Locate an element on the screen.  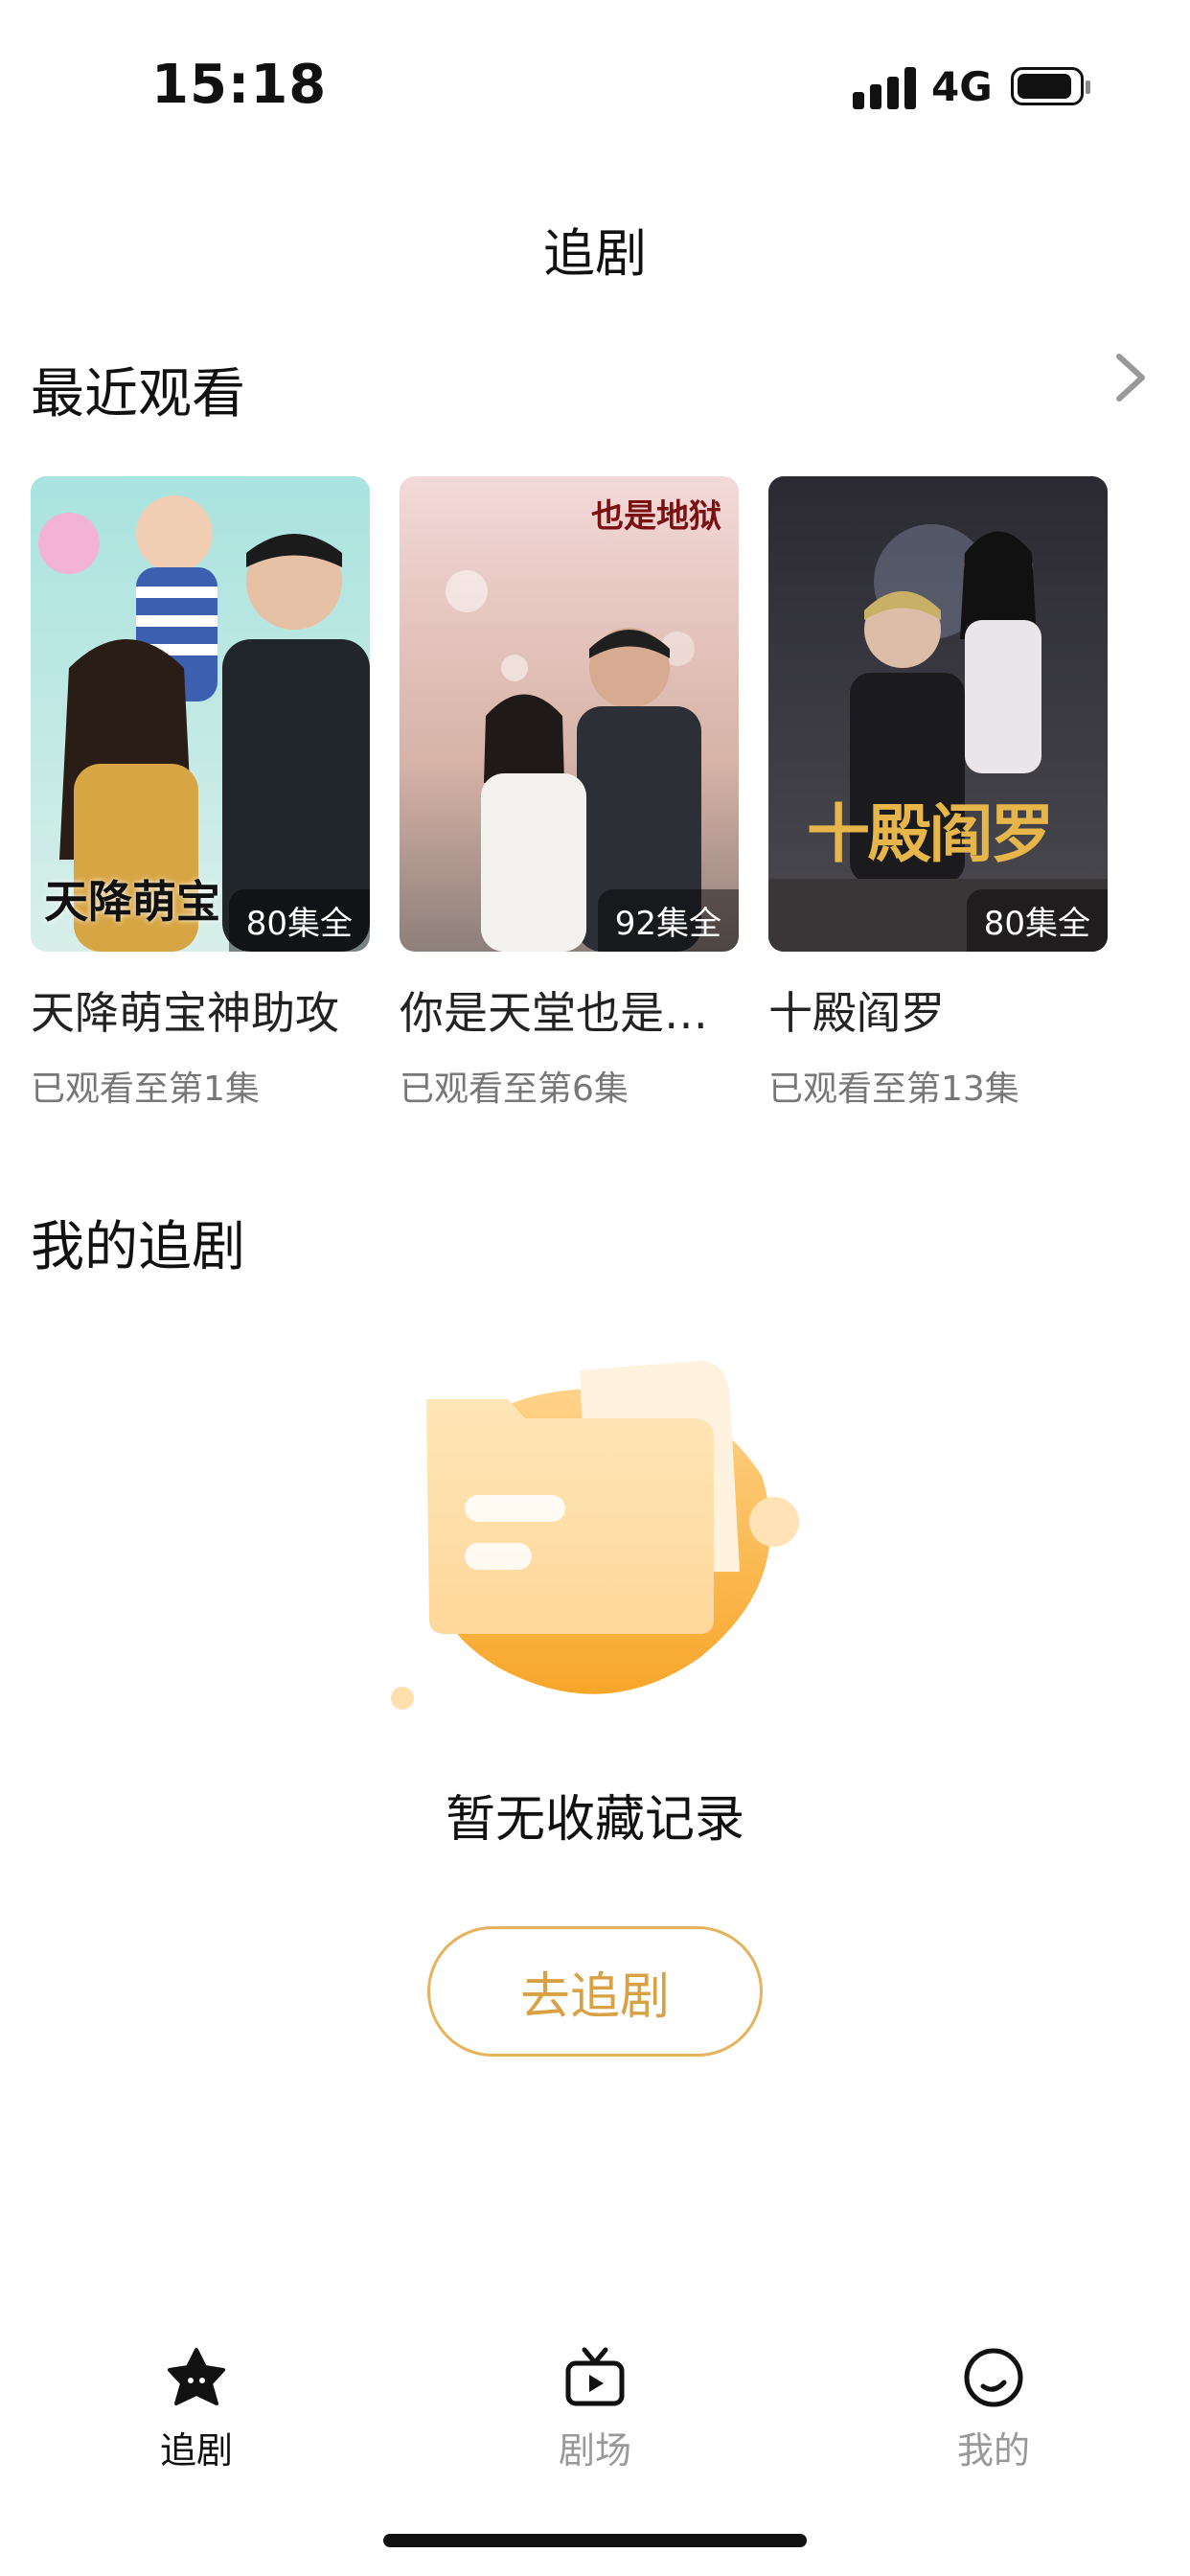
tab-theater: 剧场 is located at coordinates (595, 2408).